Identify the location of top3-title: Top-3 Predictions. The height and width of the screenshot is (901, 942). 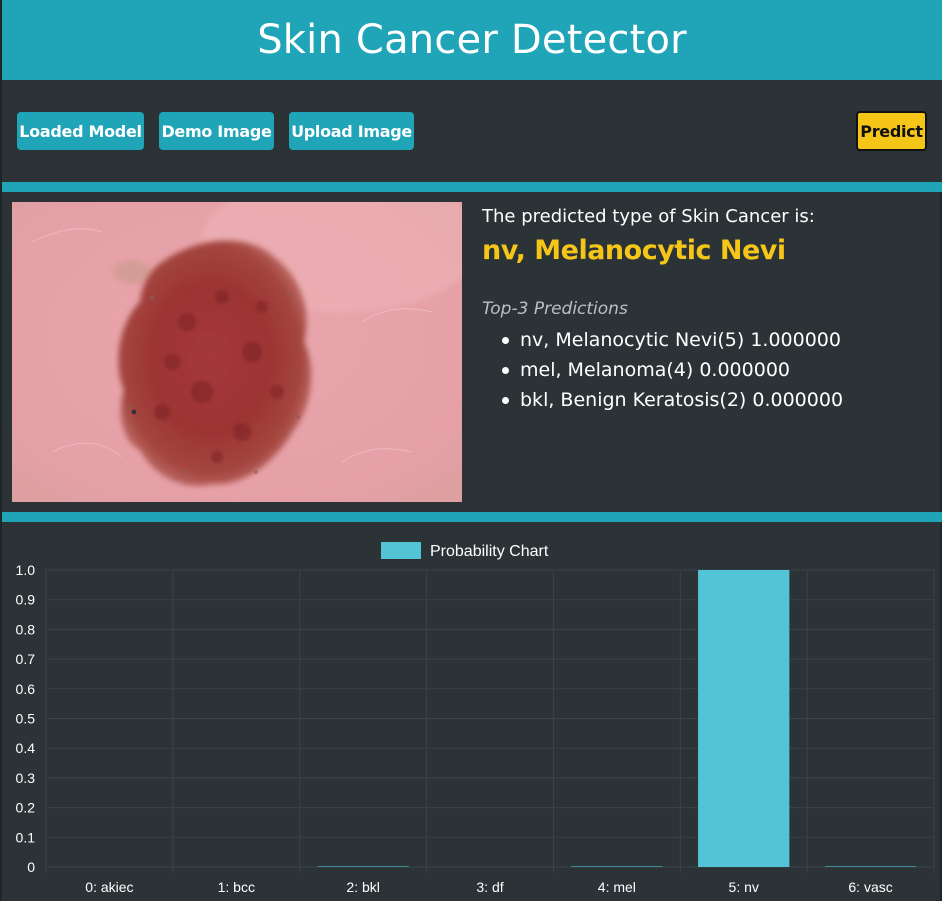
(555, 309).